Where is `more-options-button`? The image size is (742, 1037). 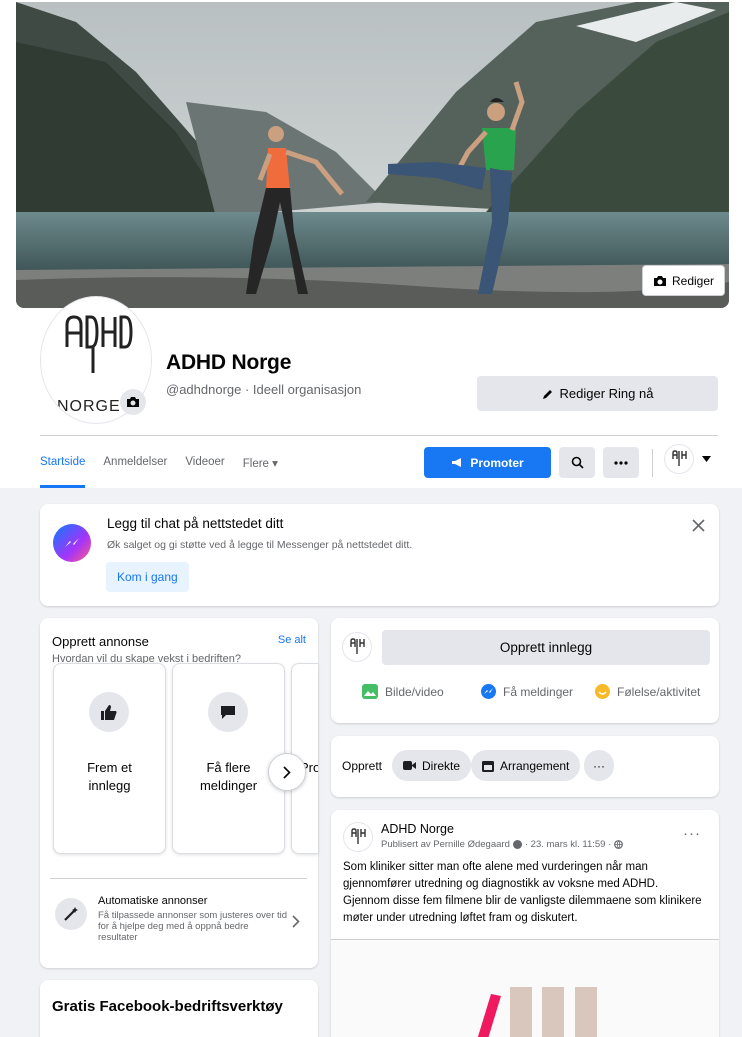 more-options-button is located at coordinates (621, 462).